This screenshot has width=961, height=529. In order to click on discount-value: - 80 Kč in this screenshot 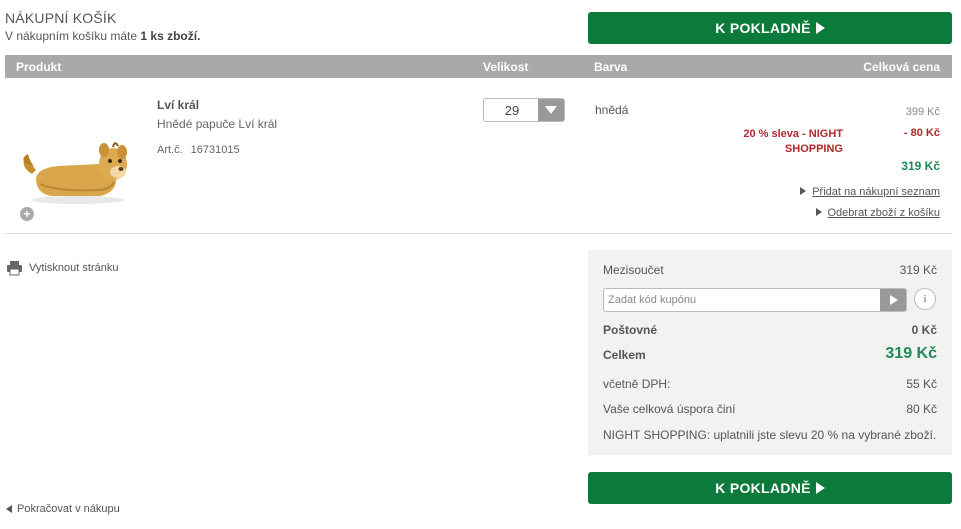, I will do `click(921, 133)`.